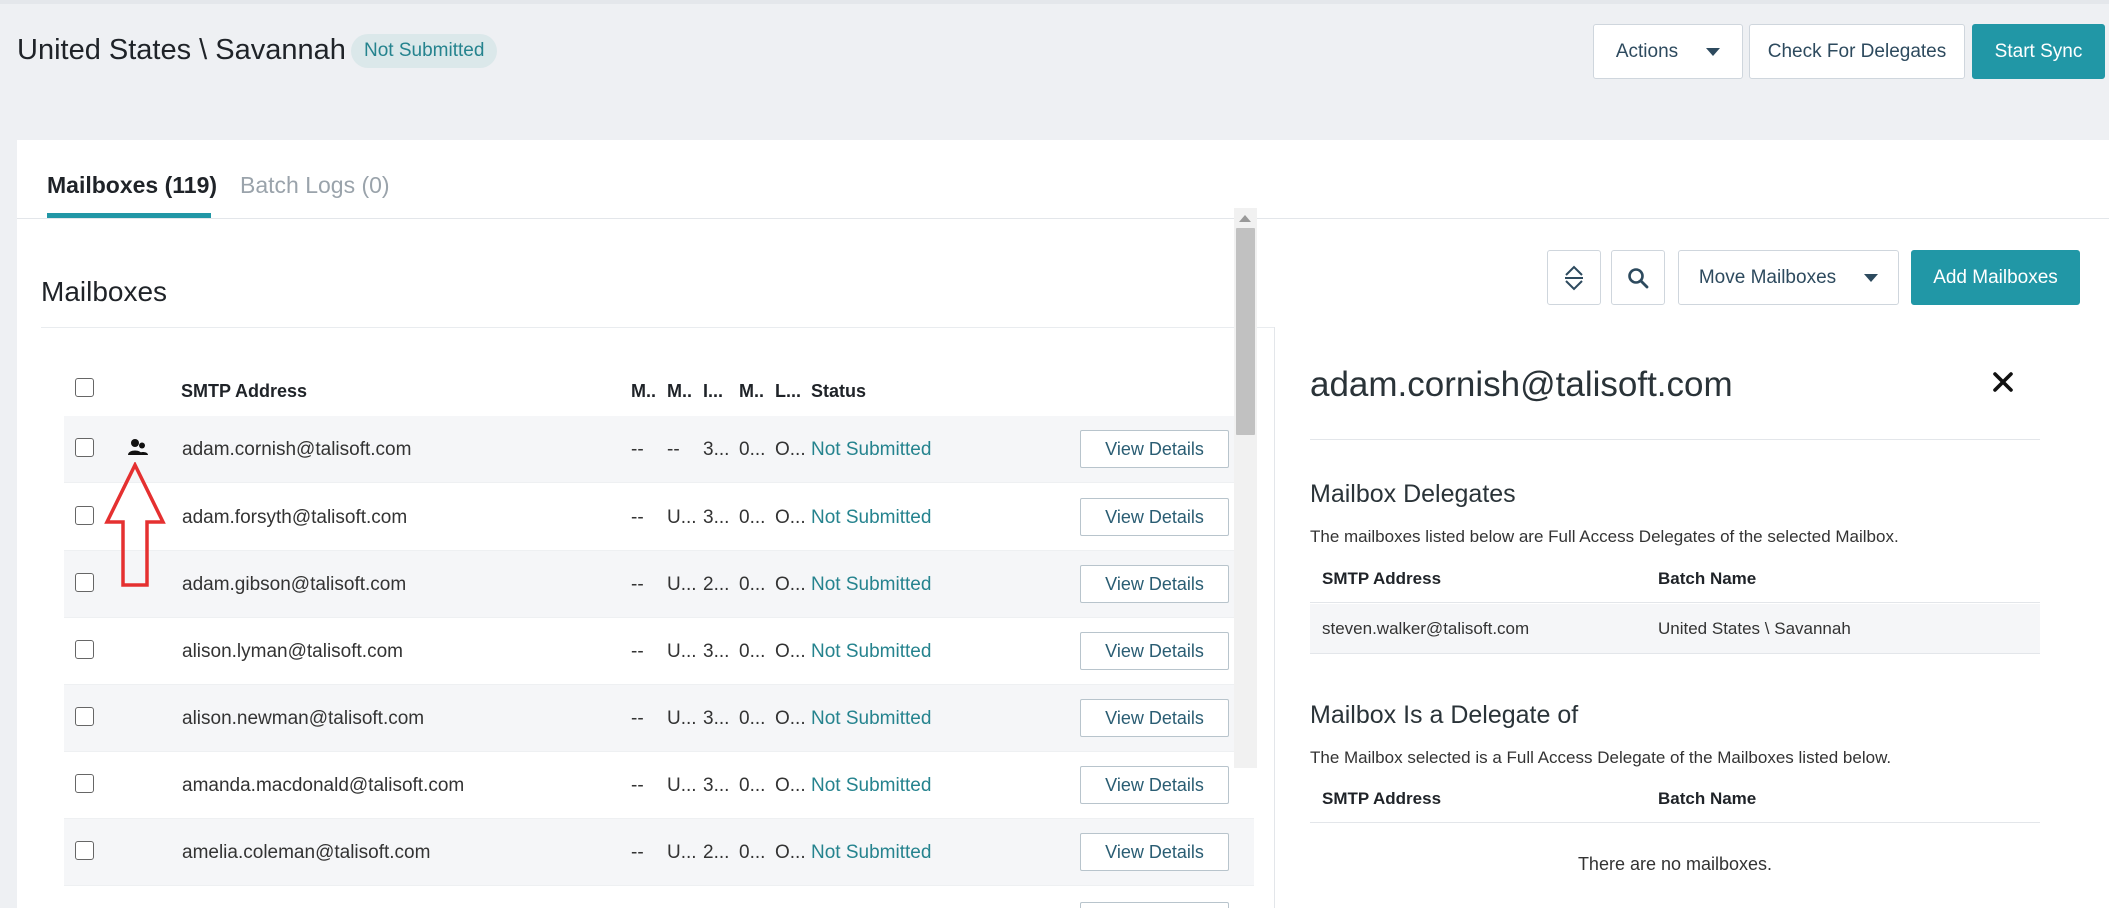 Image resolution: width=2109 pixels, height=908 pixels. Describe the element at coordinates (138, 448) in the screenshot. I see `delegates-icon` at that location.